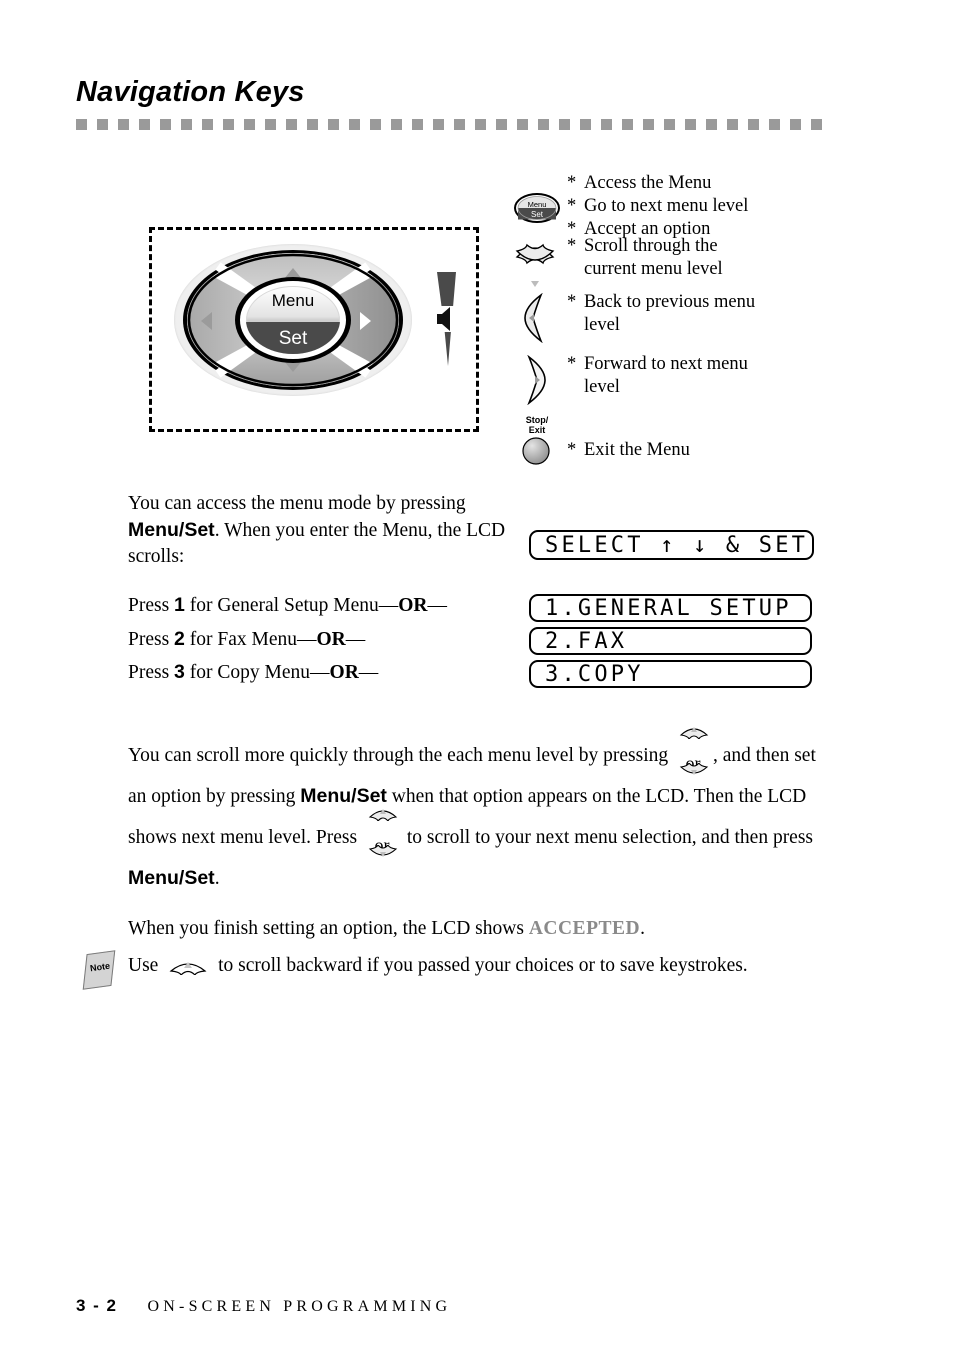 This screenshot has height=1352, width=954. I want to click on legend-item-back: * Back to previous menu level, so click(675, 322).